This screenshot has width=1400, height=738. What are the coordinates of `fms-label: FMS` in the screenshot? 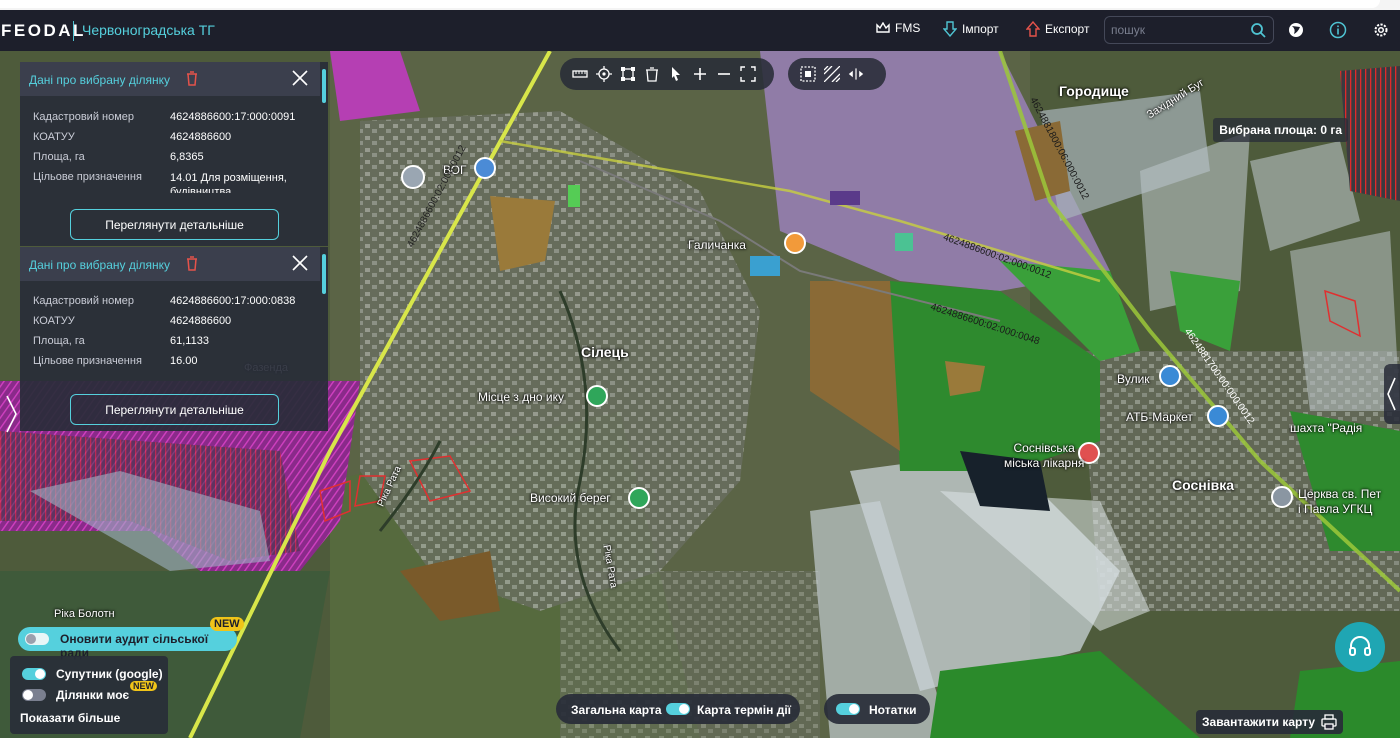 It's located at (908, 28).